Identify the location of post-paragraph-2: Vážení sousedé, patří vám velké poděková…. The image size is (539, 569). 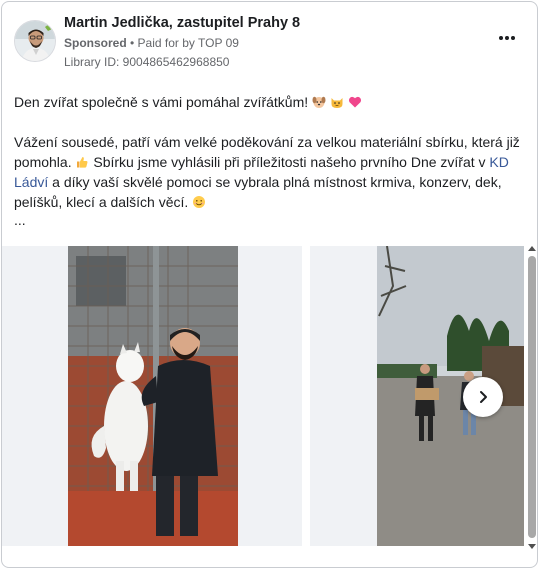
(267, 172).